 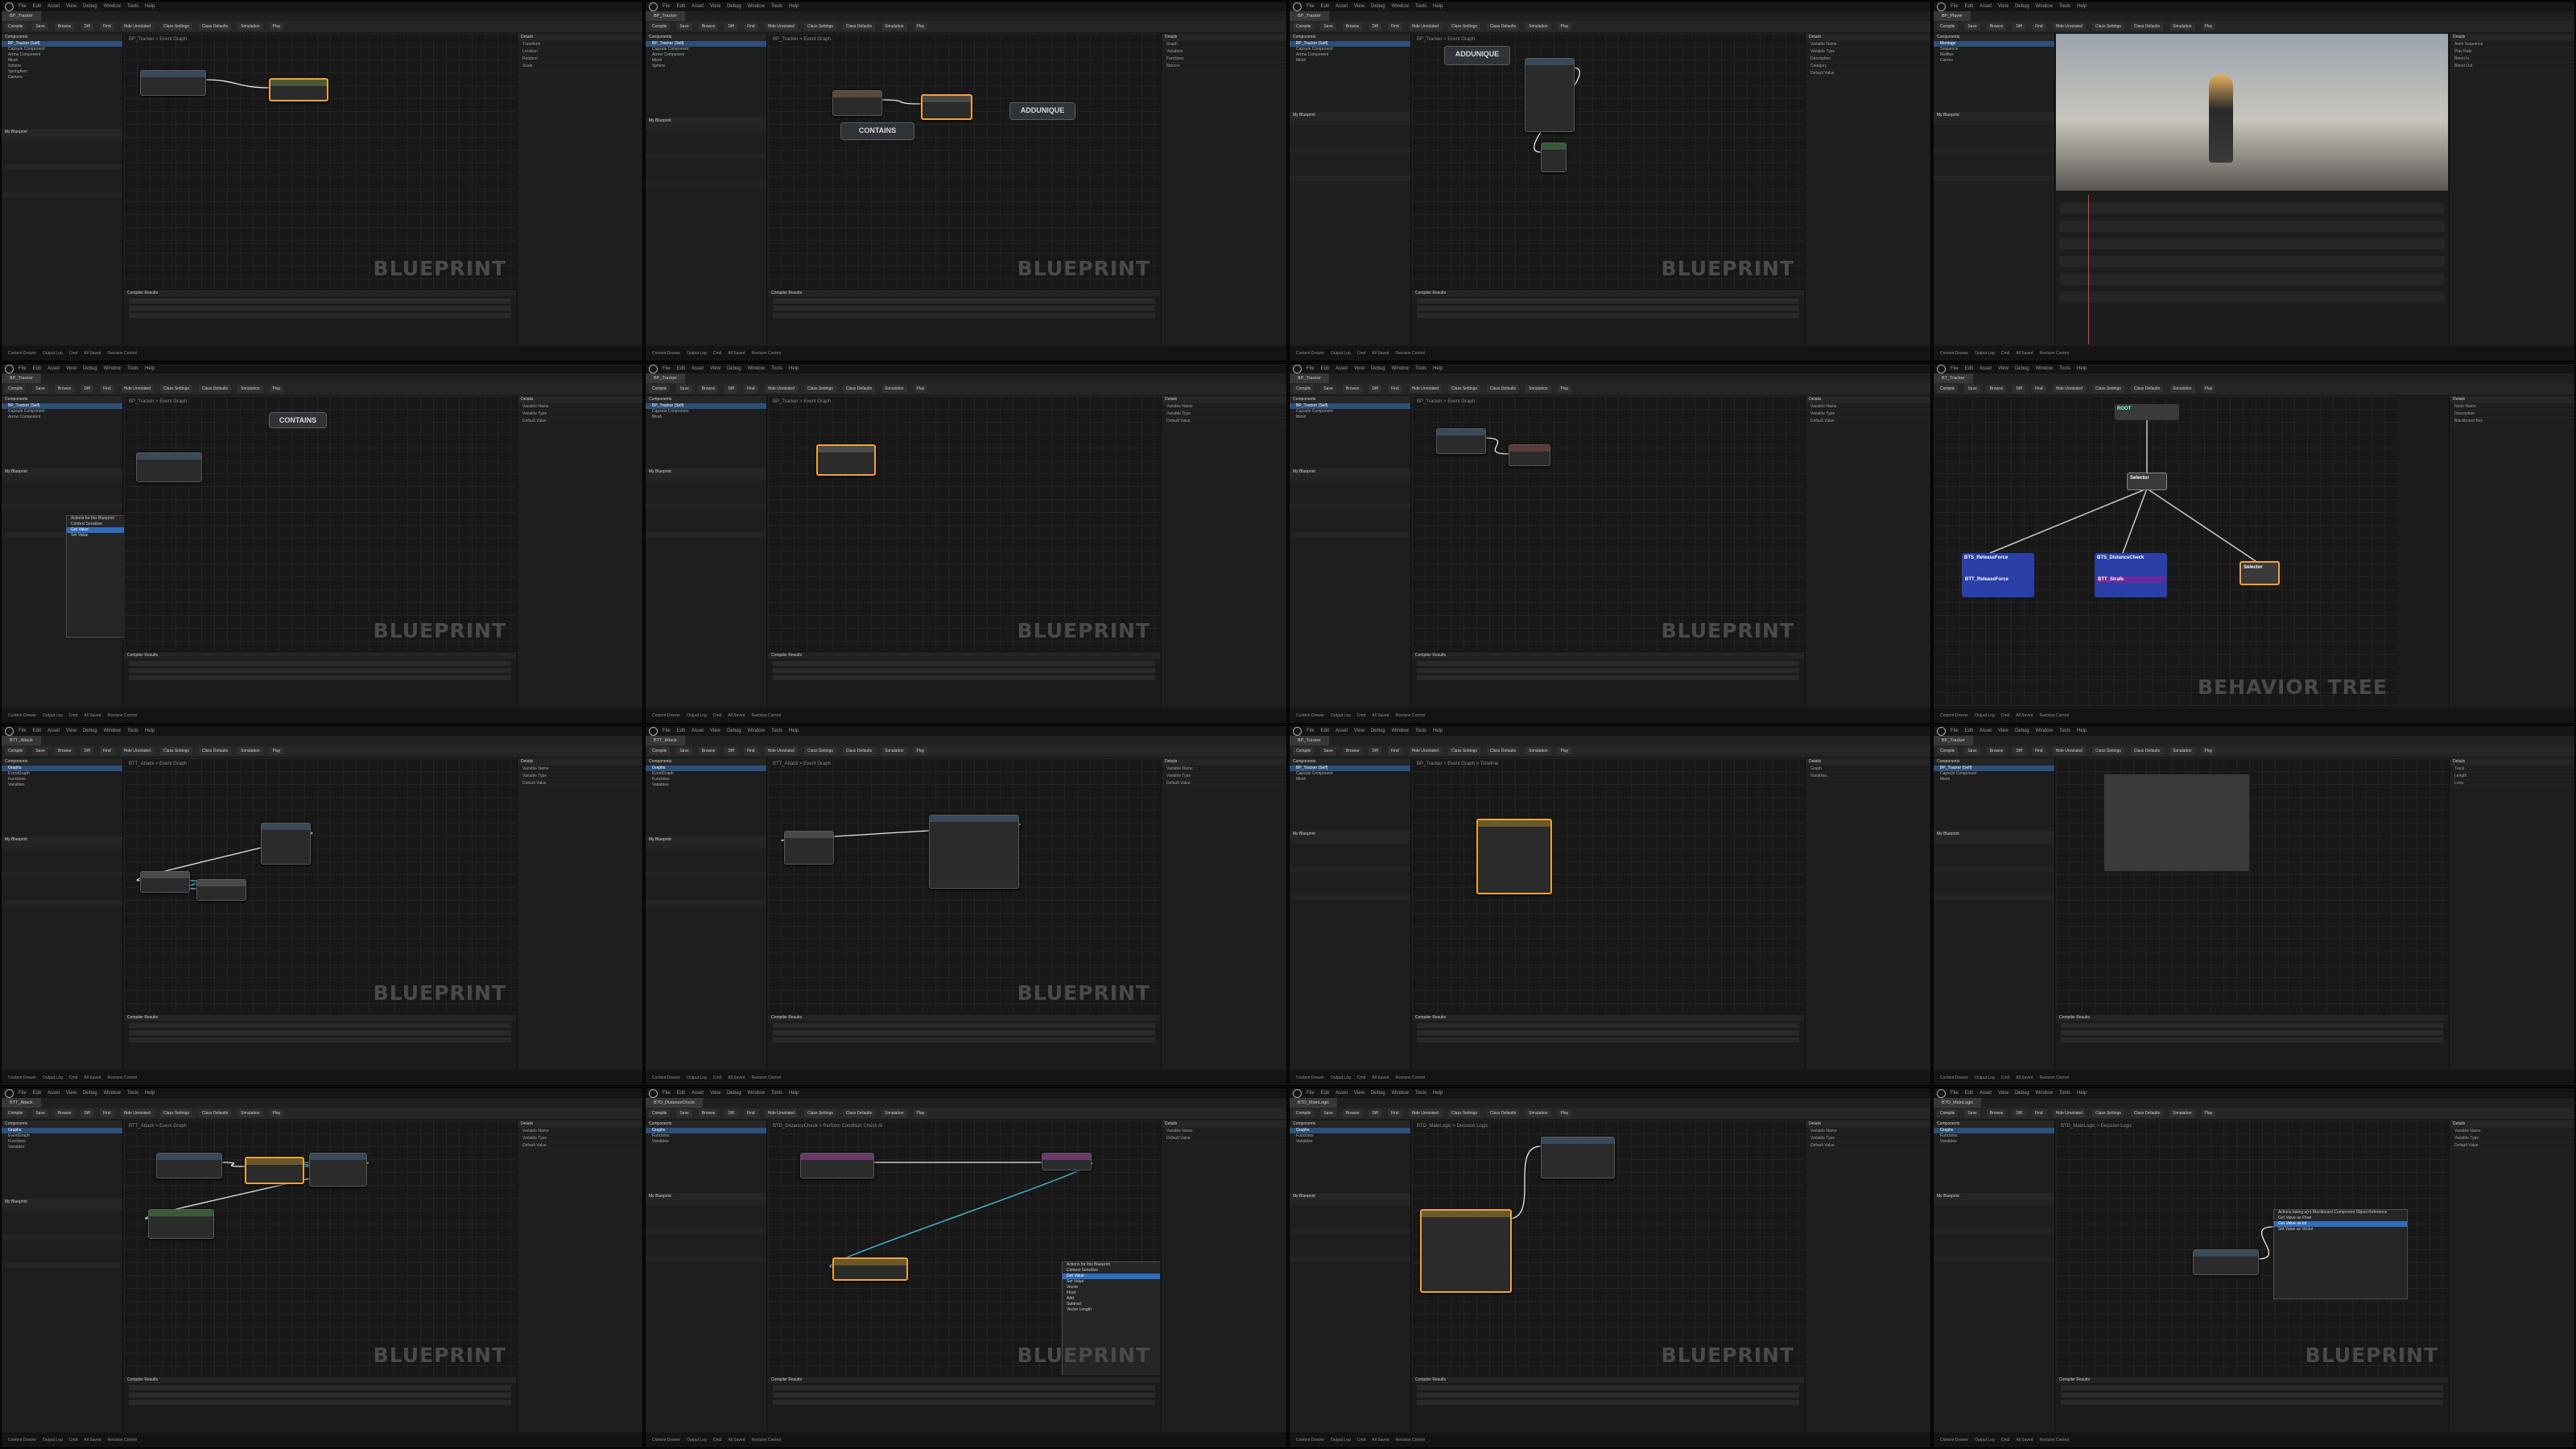 What do you see at coordinates (21, 740) in the screenshot?
I see `tab-asset: BTT_Attack` at bounding box center [21, 740].